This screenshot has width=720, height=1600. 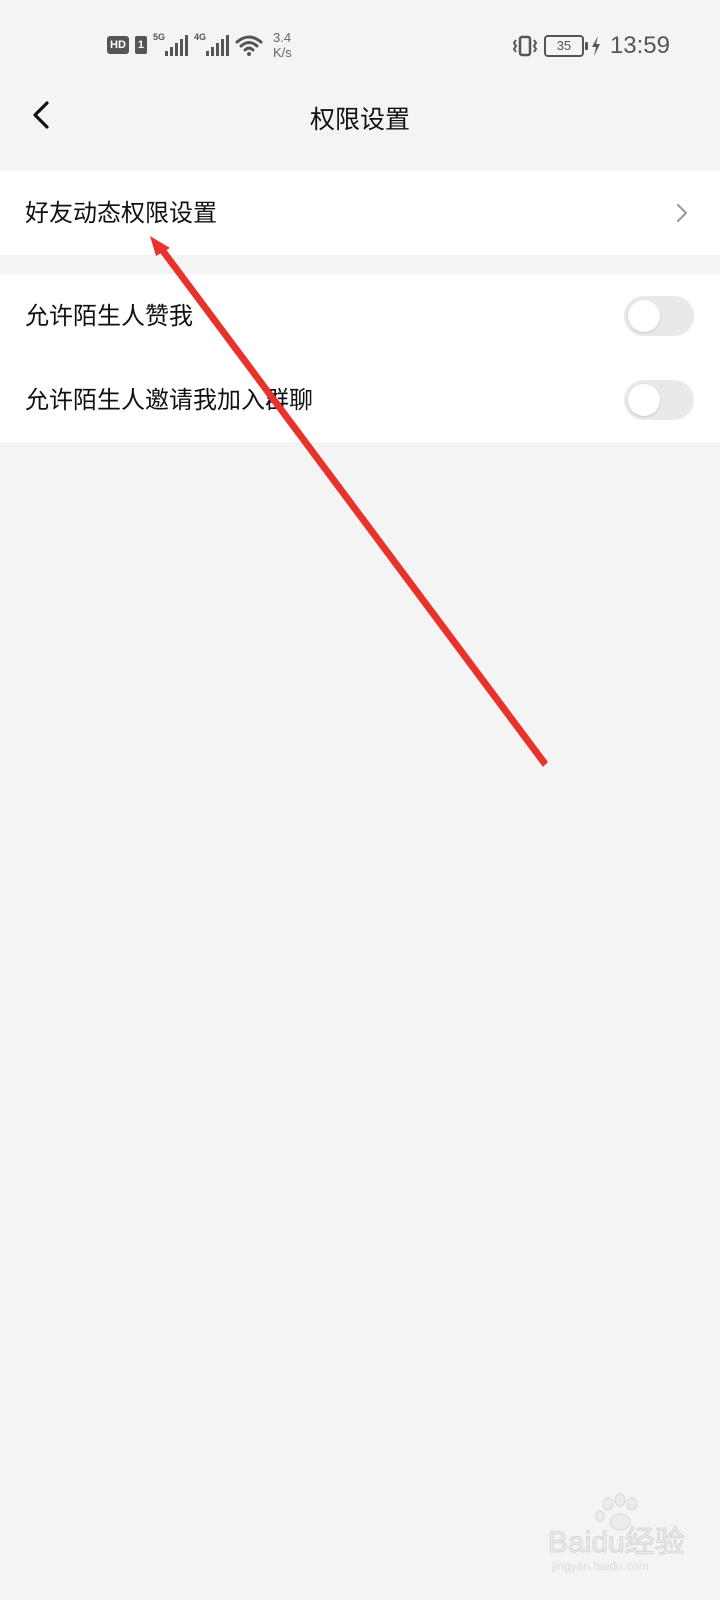 I want to click on baidu-jingyan-watermark: Baidu经验 jingyan.baidu.com, so click(x=616, y=1533).